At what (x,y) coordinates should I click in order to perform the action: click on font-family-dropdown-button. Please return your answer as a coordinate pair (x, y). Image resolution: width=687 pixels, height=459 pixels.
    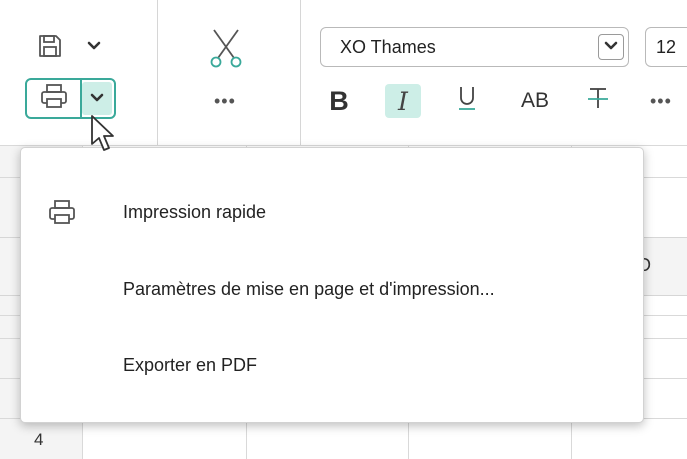
    Looking at the image, I should click on (611, 47).